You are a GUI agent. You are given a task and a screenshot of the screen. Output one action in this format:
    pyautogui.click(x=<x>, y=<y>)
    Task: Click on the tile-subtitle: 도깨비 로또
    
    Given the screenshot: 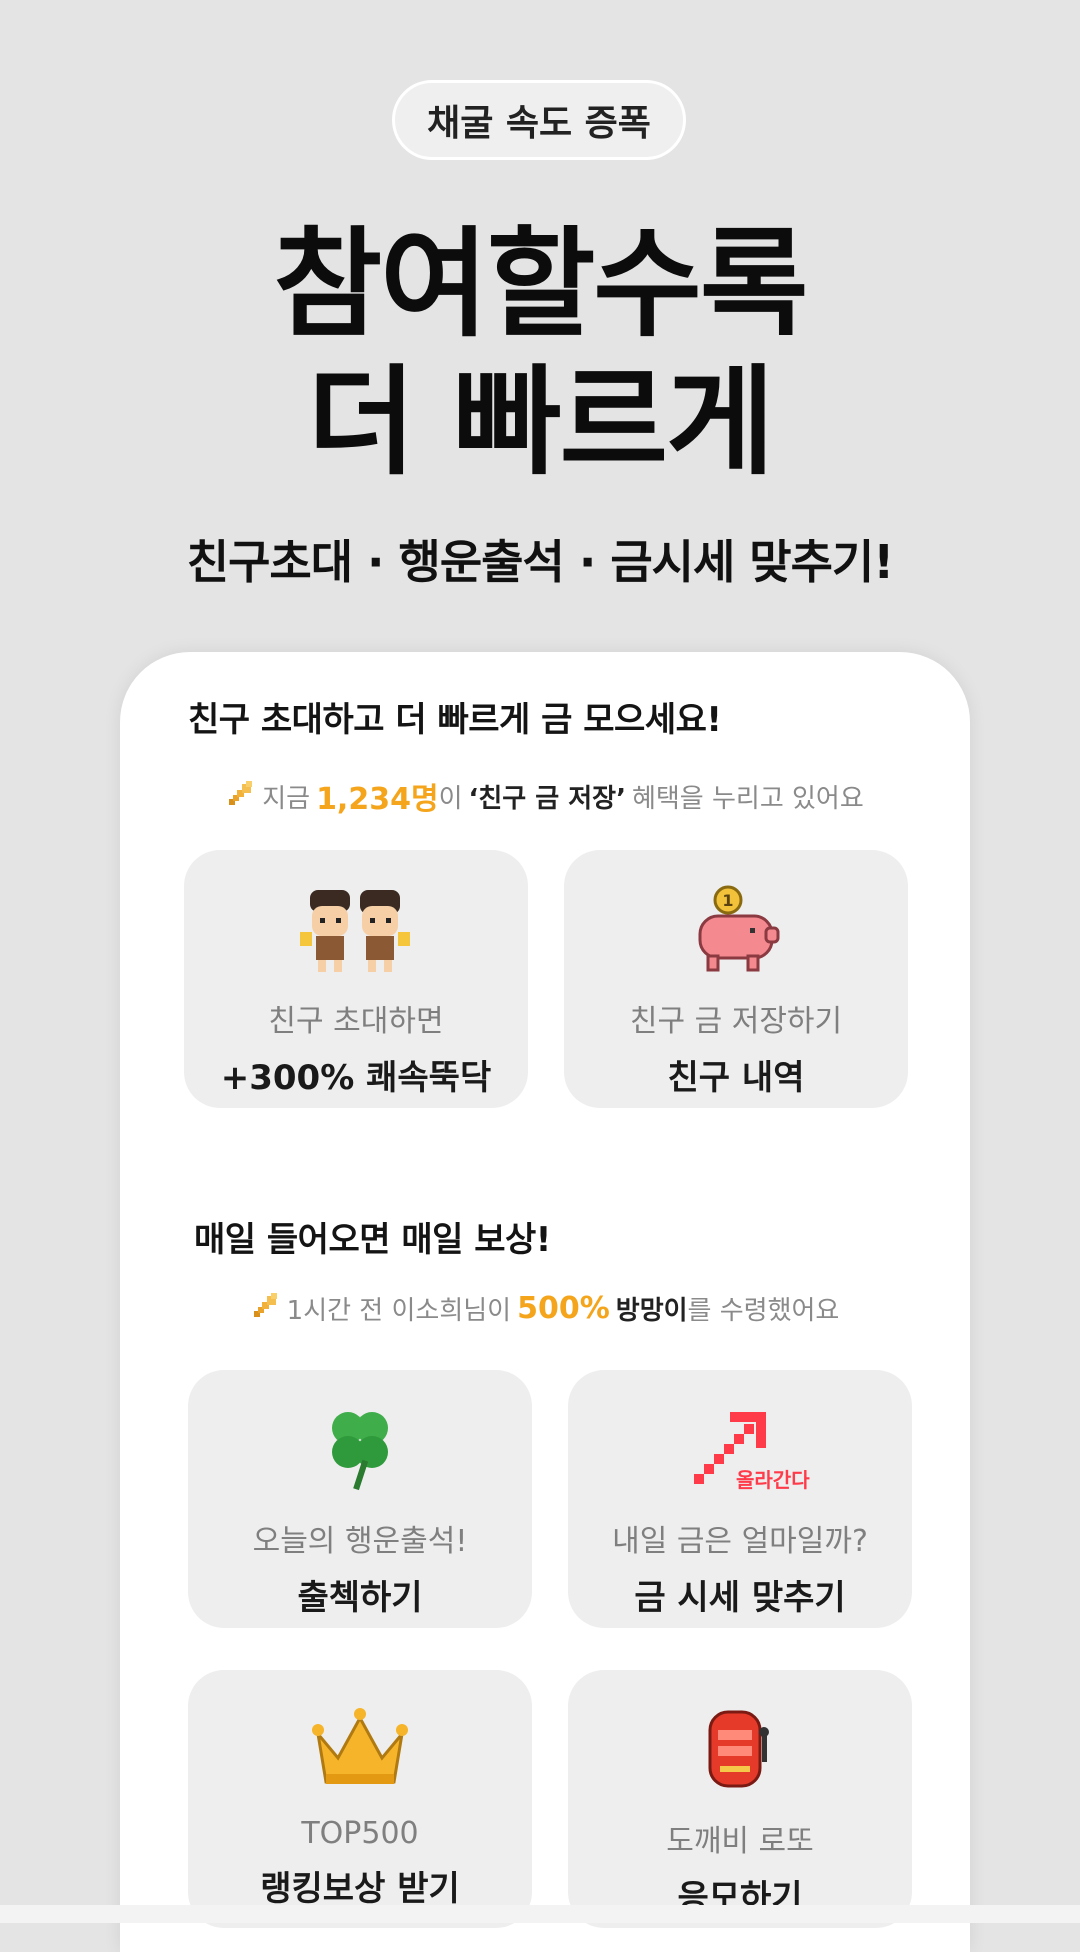 What is the action you would take?
    pyautogui.click(x=740, y=1841)
    